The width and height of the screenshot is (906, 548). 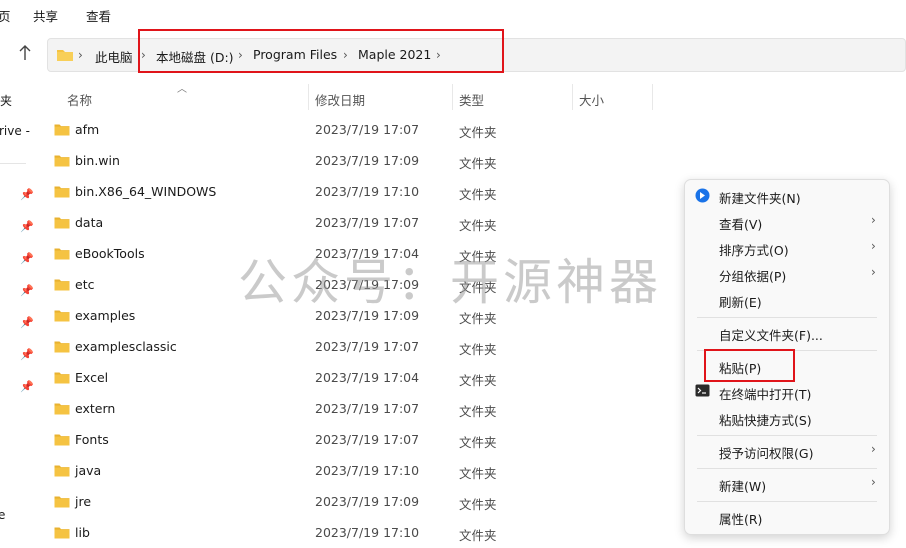 What do you see at coordinates (2, 515) in the screenshot?
I see `sidebar-item-partial-e: e` at bounding box center [2, 515].